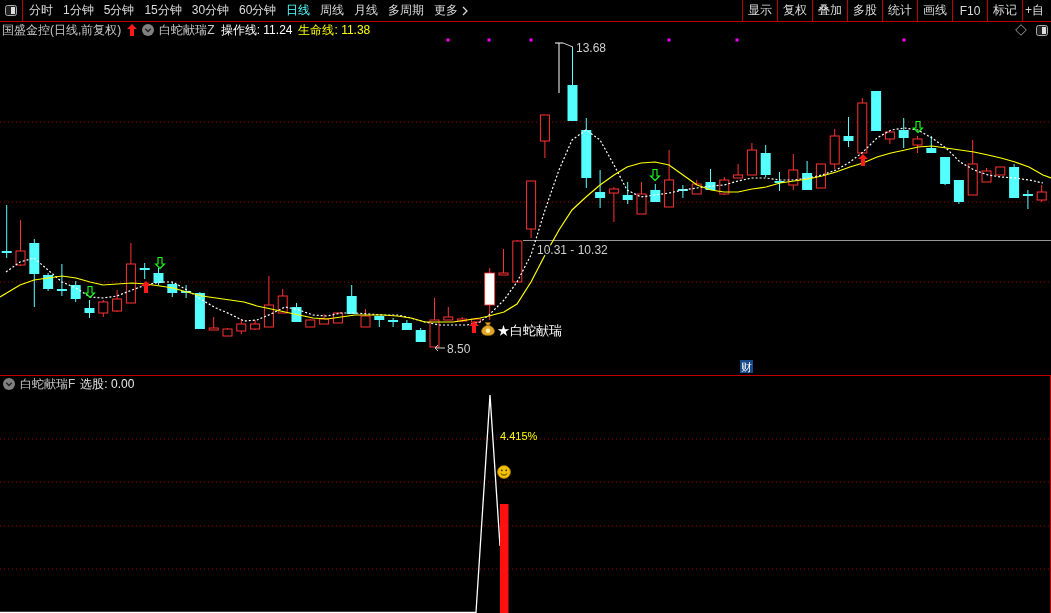  What do you see at coordinates (366, 10) in the screenshot?
I see `period-tab: 月线` at bounding box center [366, 10].